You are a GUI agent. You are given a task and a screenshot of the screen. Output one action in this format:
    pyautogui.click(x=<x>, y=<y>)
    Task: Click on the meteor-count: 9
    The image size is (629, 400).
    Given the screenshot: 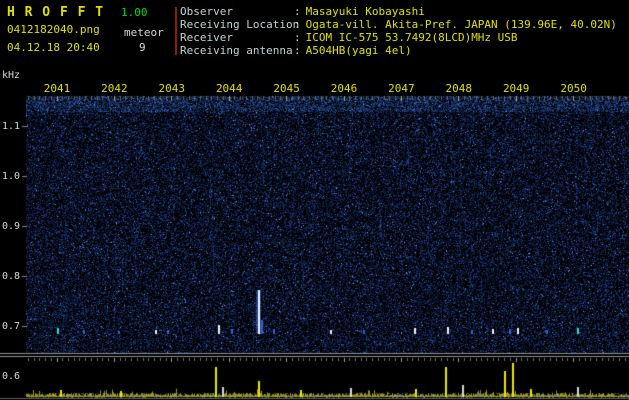 What is the action you would take?
    pyautogui.click(x=142, y=47)
    